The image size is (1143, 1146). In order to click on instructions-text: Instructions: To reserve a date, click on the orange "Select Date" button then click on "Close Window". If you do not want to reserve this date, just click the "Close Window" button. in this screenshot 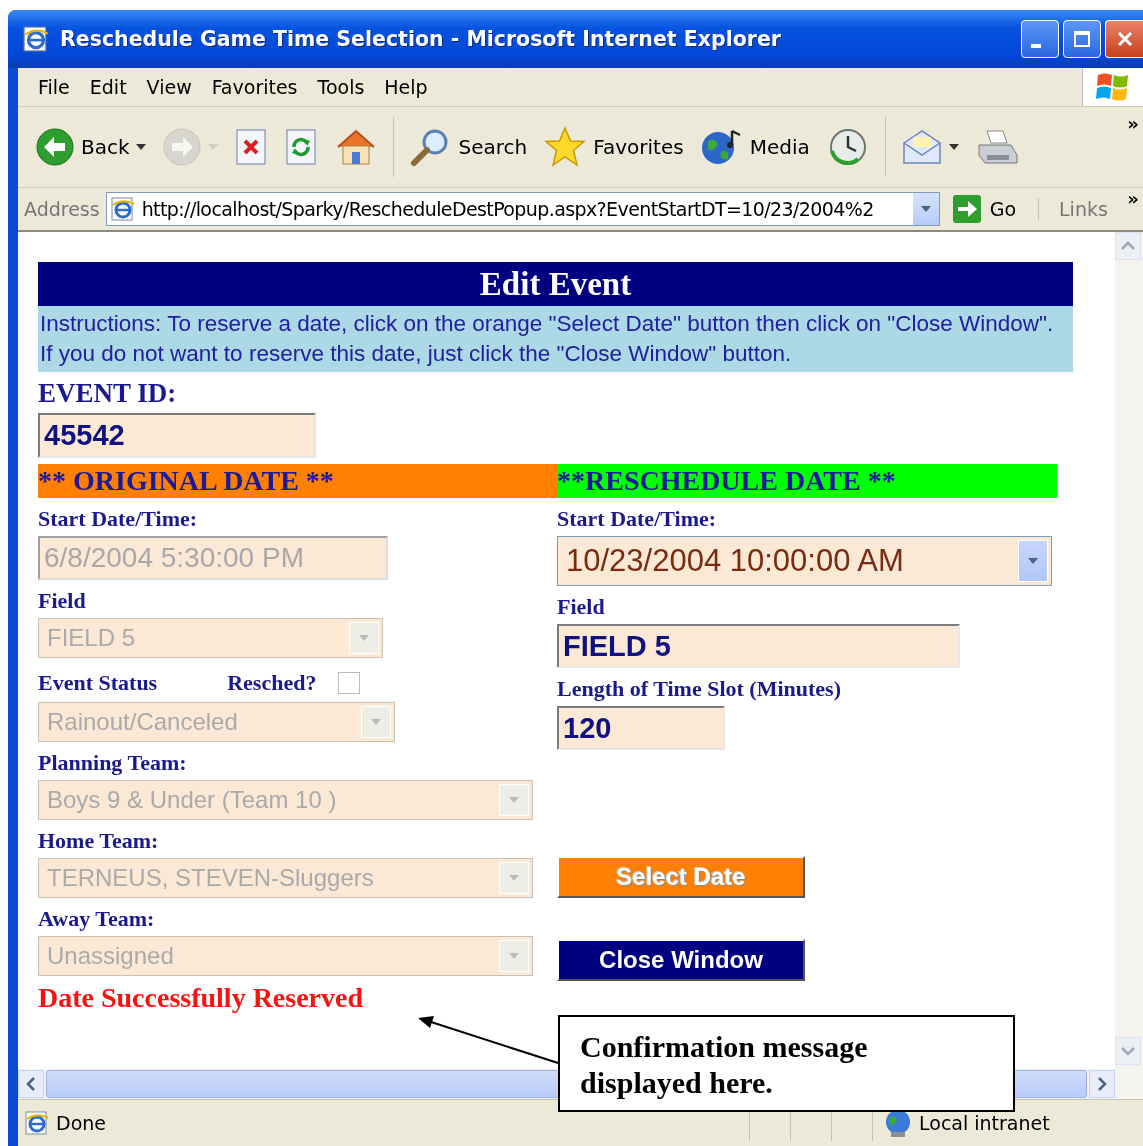, I will do `click(555, 339)`.